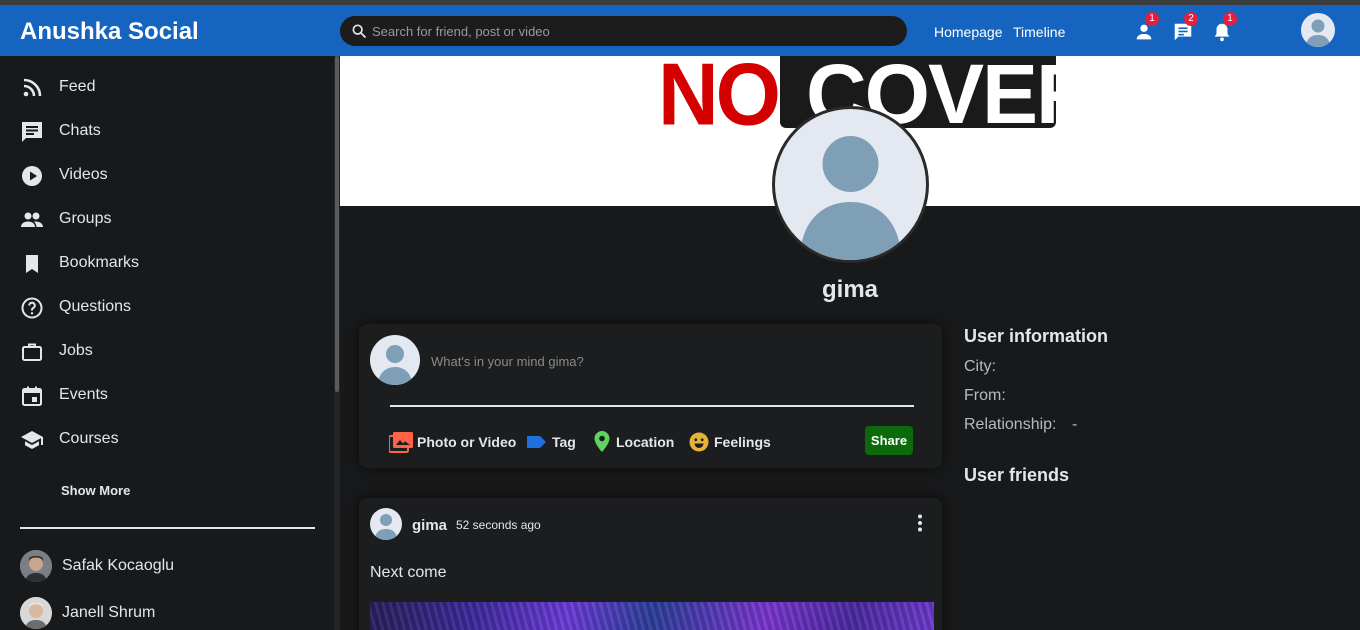 Image resolution: width=1360 pixels, height=630 pixels. Describe the element at coordinates (1075, 424) in the screenshot. I see `info-value: -` at that location.